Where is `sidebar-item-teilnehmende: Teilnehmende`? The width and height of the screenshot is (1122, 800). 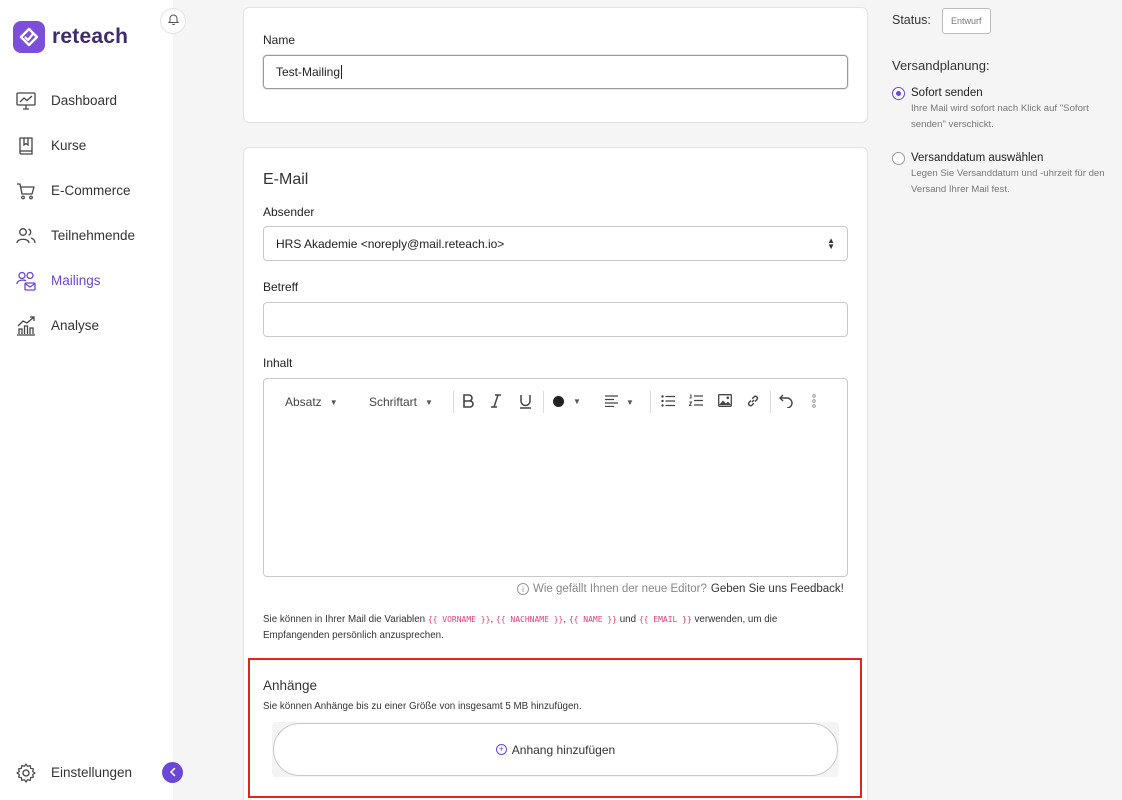 sidebar-item-teilnehmende: Teilnehmende is located at coordinates (86, 235).